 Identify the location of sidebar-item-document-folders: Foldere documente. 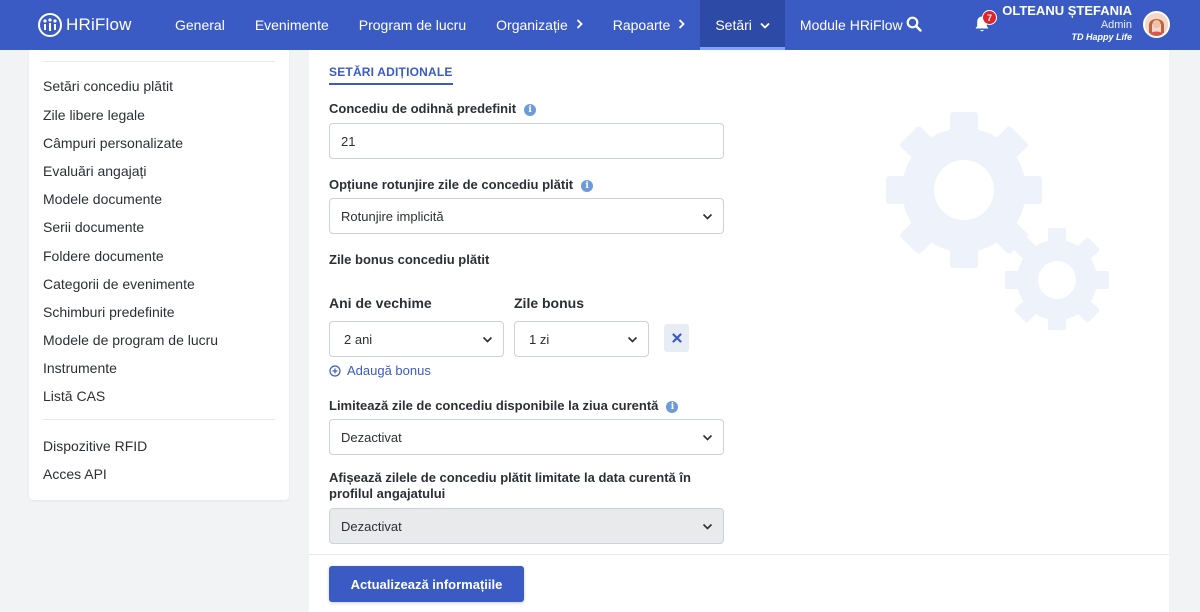
(103, 256).